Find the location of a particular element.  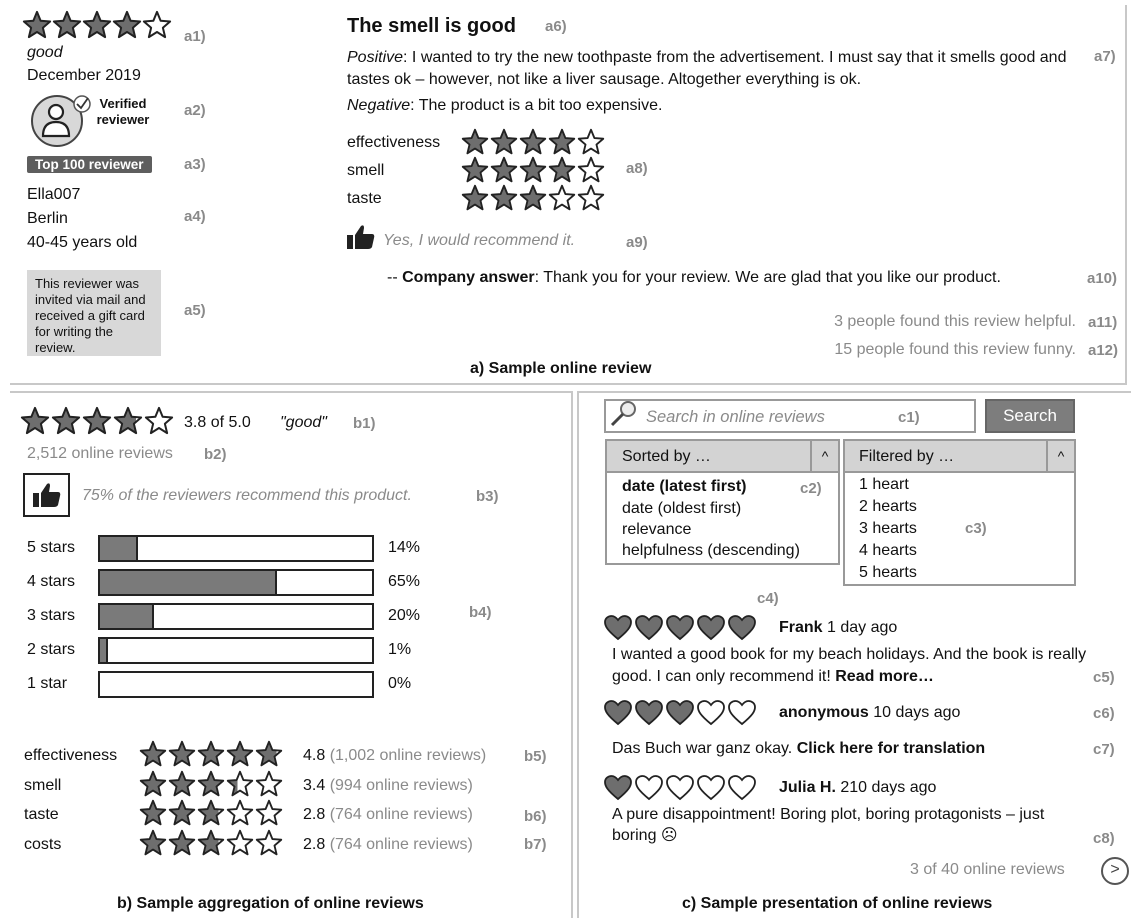

distribution-percent: 1% is located at coordinates (400, 649).